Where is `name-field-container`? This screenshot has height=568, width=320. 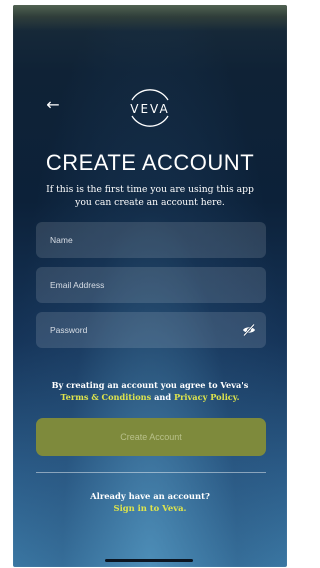 name-field-container is located at coordinates (151, 240).